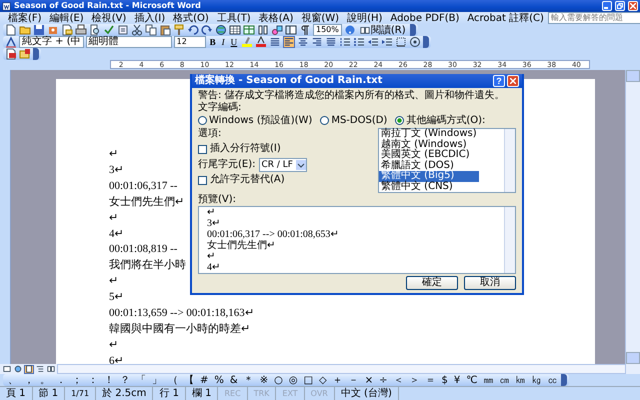  I want to click on print-view-button, so click(29, 369).